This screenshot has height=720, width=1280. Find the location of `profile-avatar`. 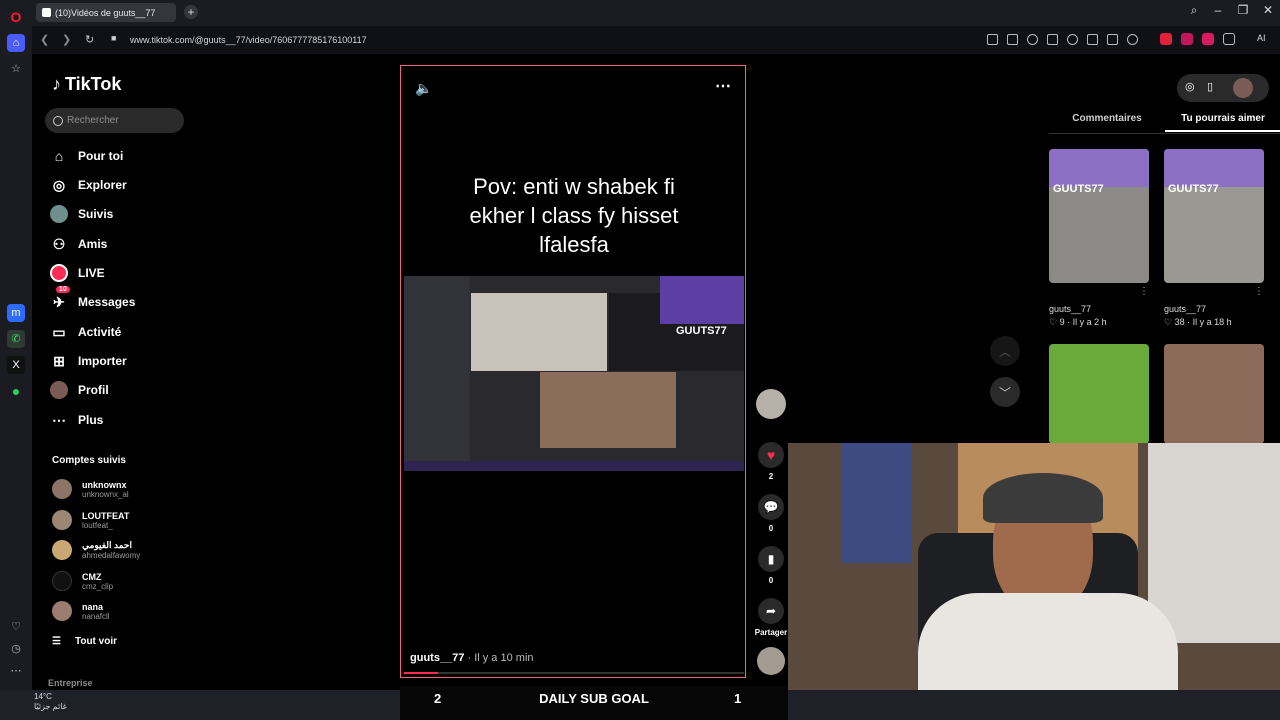

profile-avatar is located at coordinates (1243, 88).